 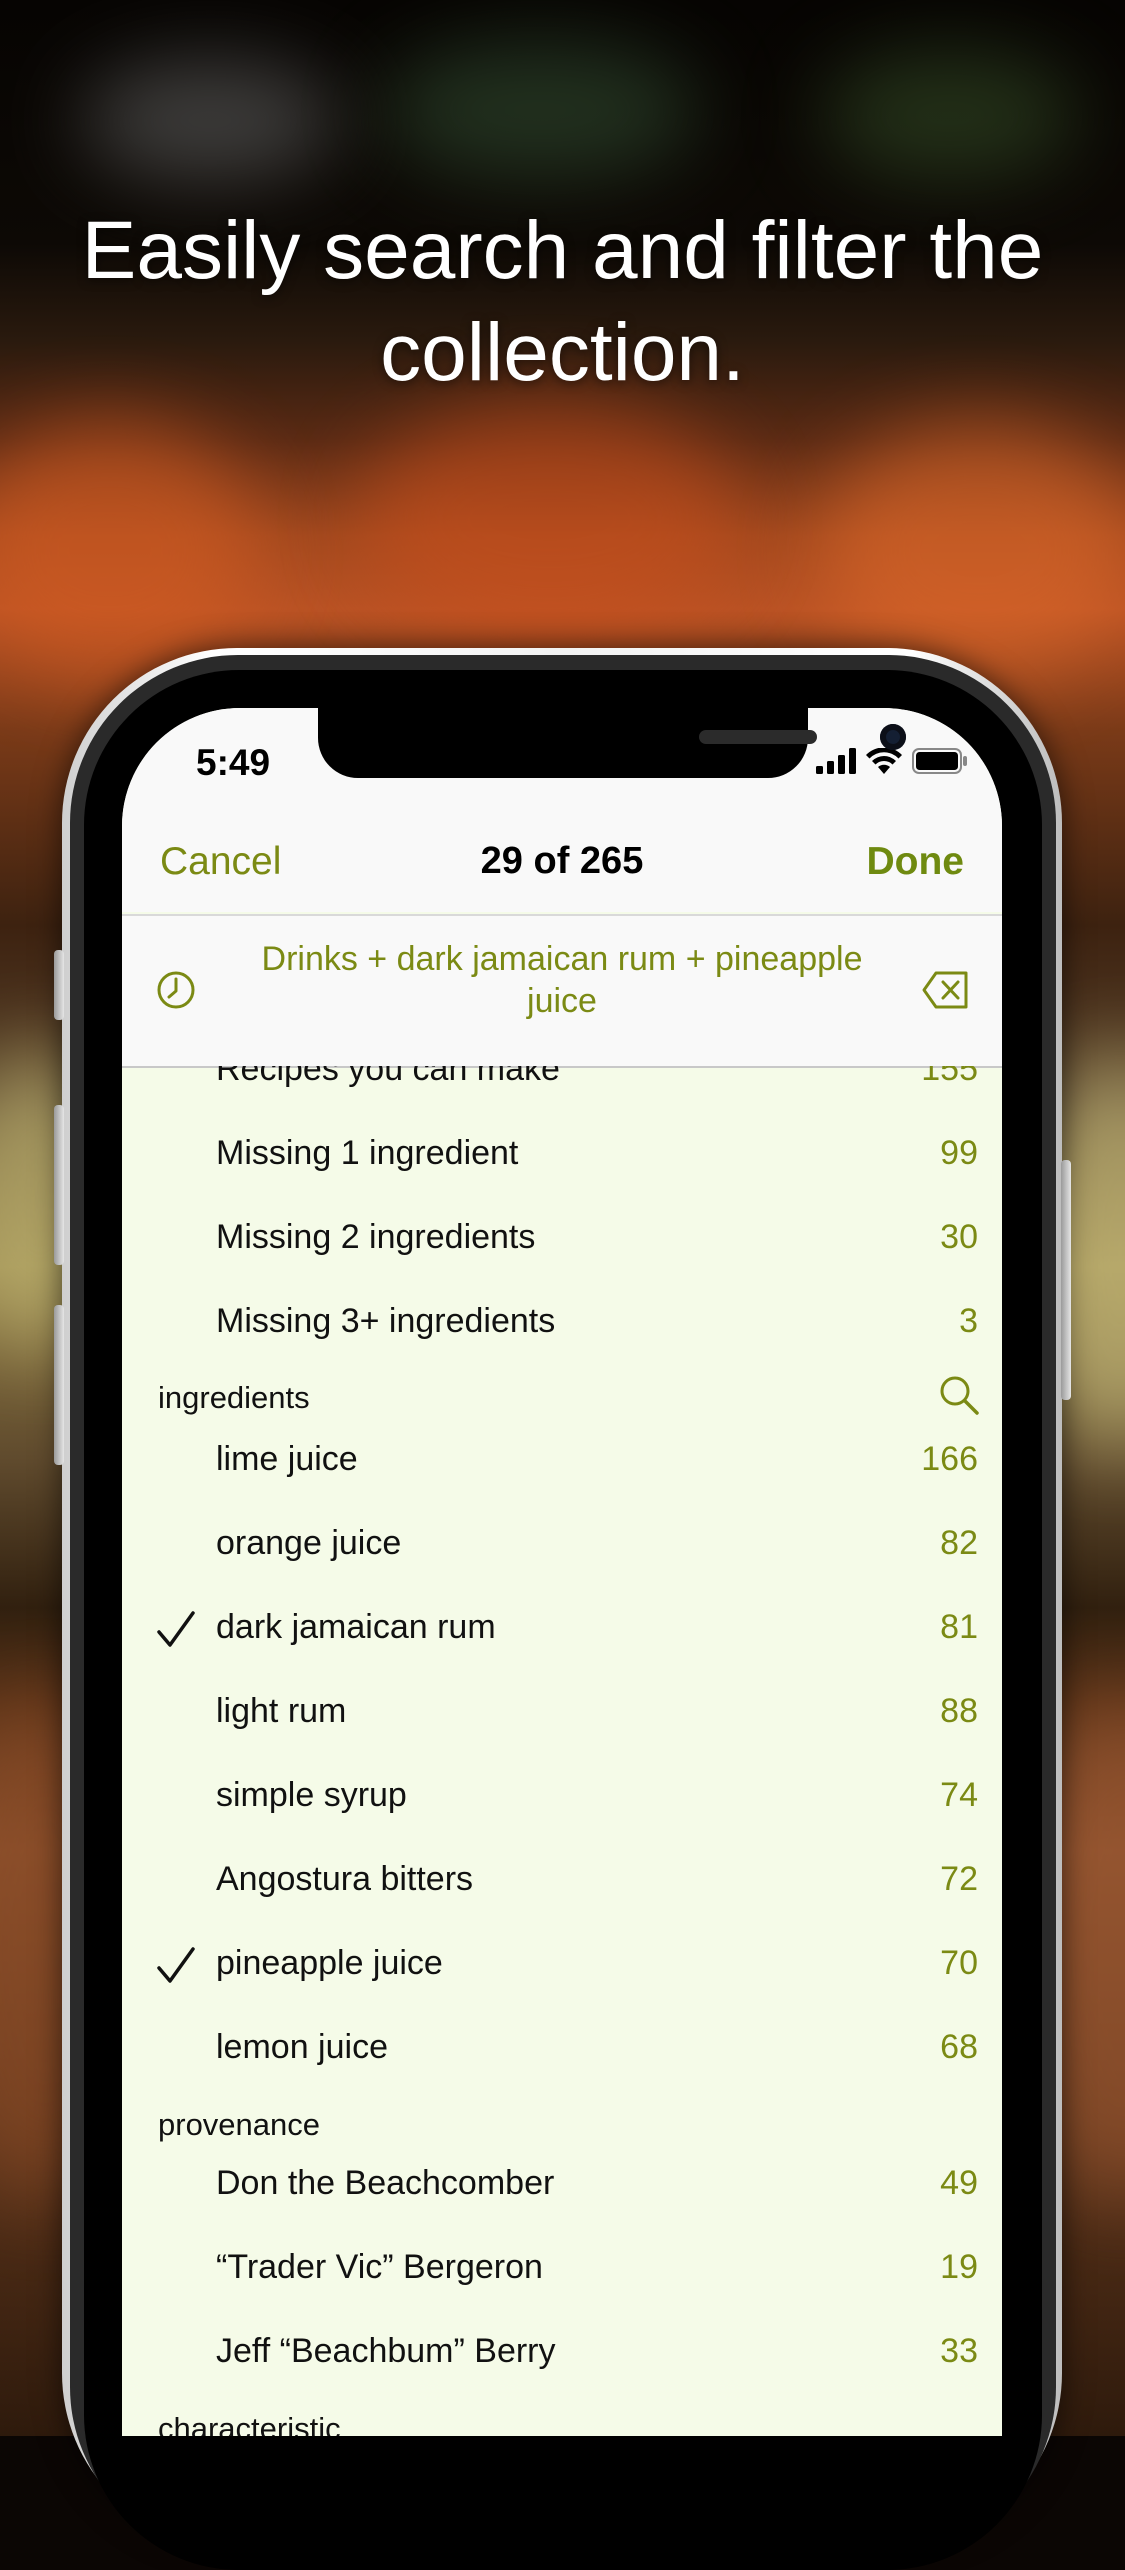 What do you see at coordinates (562, 1882) in the screenshot?
I see `list-item-angostura-bitters: Angostura bitters 72` at bounding box center [562, 1882].